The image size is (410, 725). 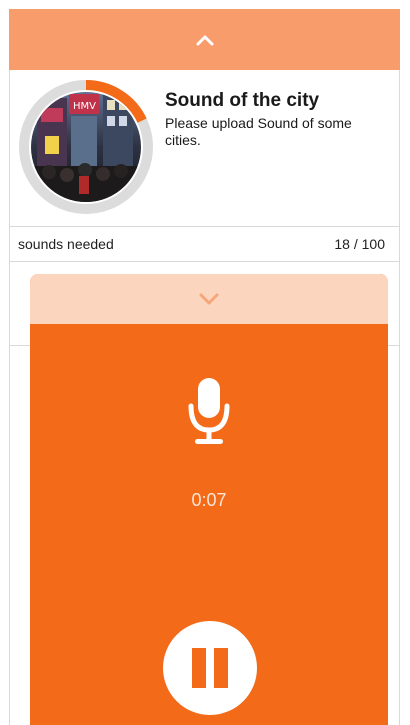 What do you see at coordinates (210, 668) in the screenshot?
I see `pause-button` at bounding box center [210, 668].